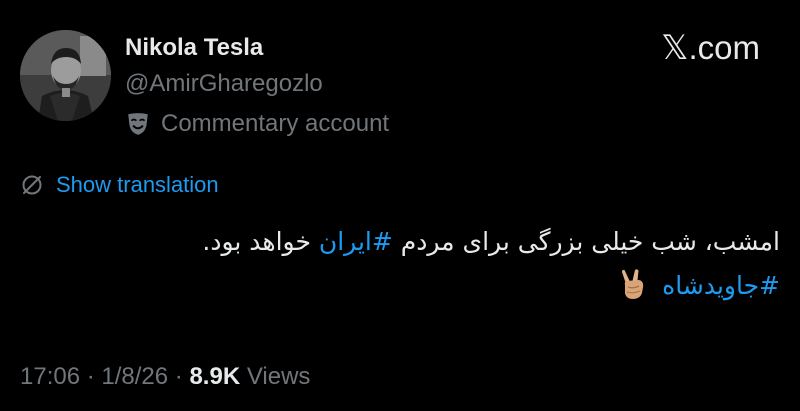  I want to click on tweet-date: 1/8/26, so click(134, 376).